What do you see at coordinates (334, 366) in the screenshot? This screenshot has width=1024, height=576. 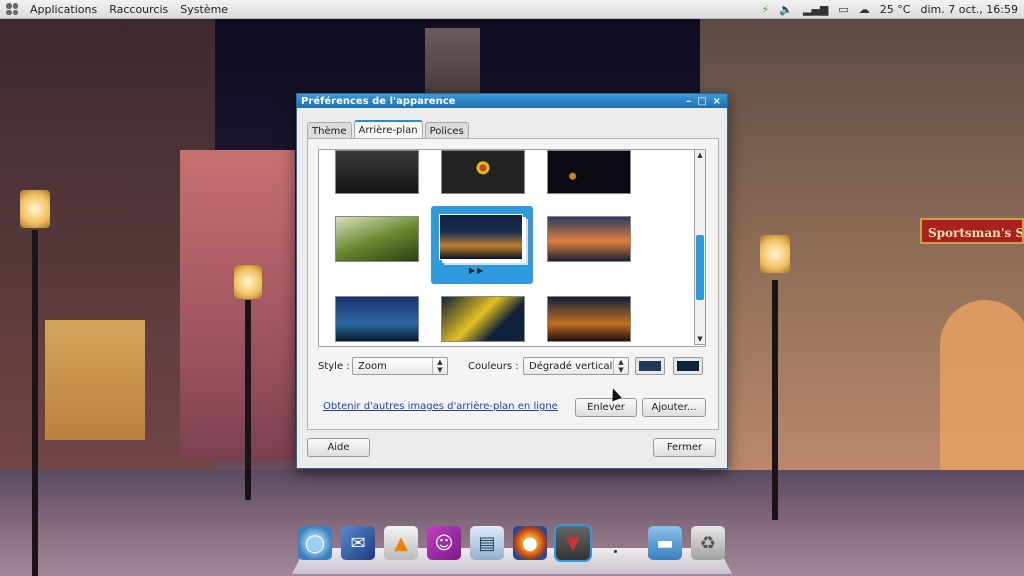 I see `style-label: Style :` at bounding box center [334, 366].